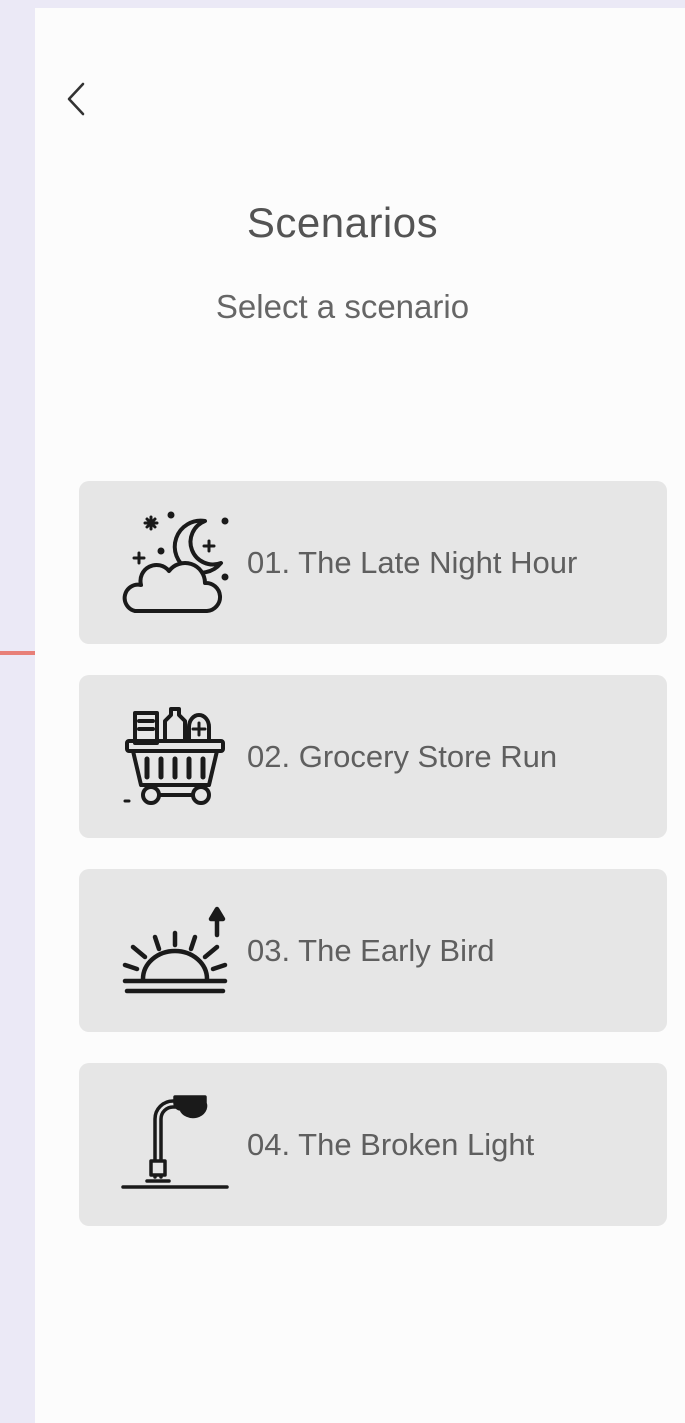 The height and width of the screenshot is (1423, 685). I want to click on scenario-card-grocery-store-run: 02. Grocery Store Run, so click(373, 756).